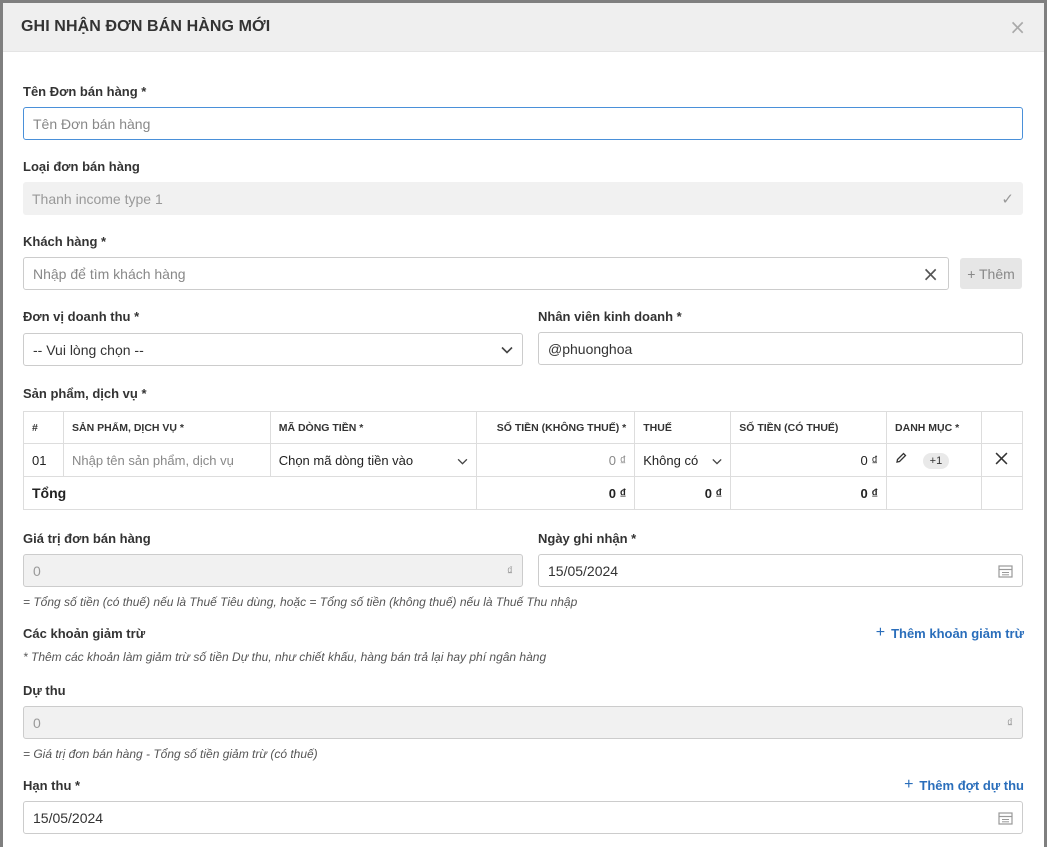 The width and height of the screenshot is (1047, 847). I want to click on expected-income-label: Dự thu, so click(44, 690).